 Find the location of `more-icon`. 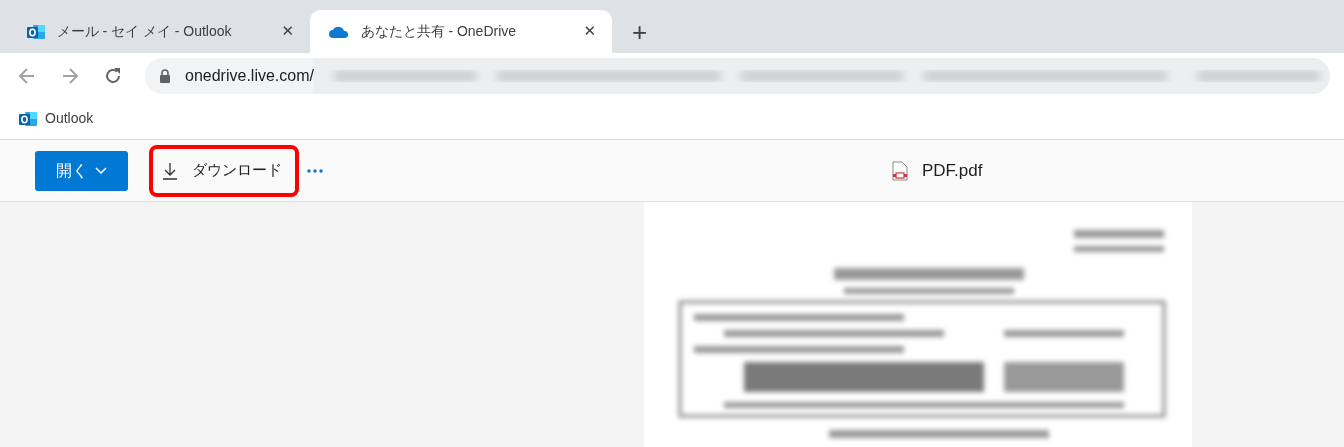

more-icon is located at coordinates (315, 170).